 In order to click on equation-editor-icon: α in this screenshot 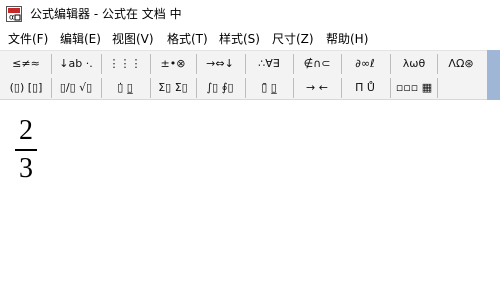, I will do `click(14, 14)`.